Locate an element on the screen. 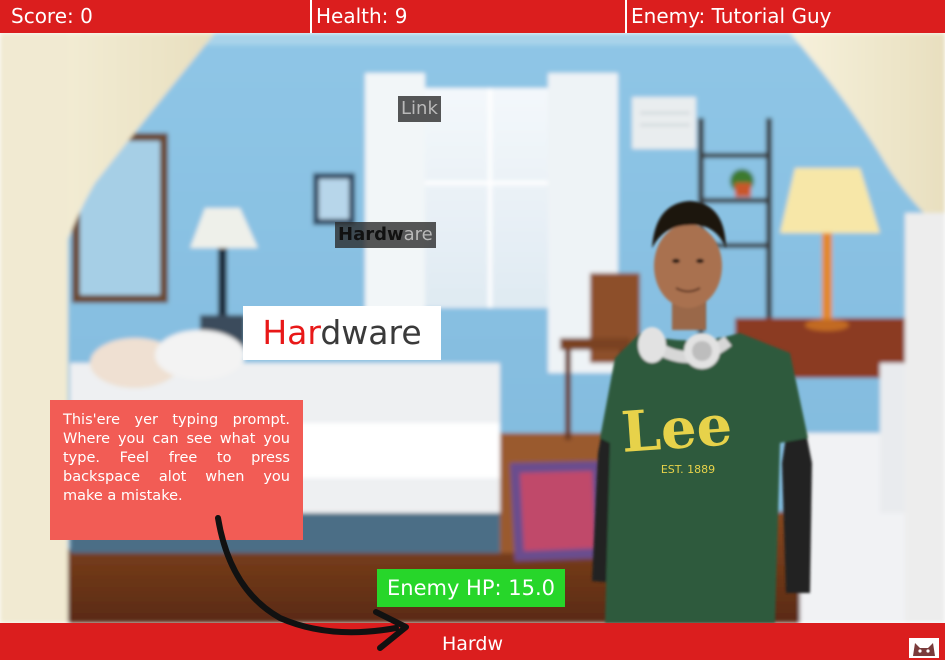 This screenshot has width=945, height=660. hud-bar: Score: 0 Health: 9 Enemy: Tutorial Guy is located at coordinates (472, 16).